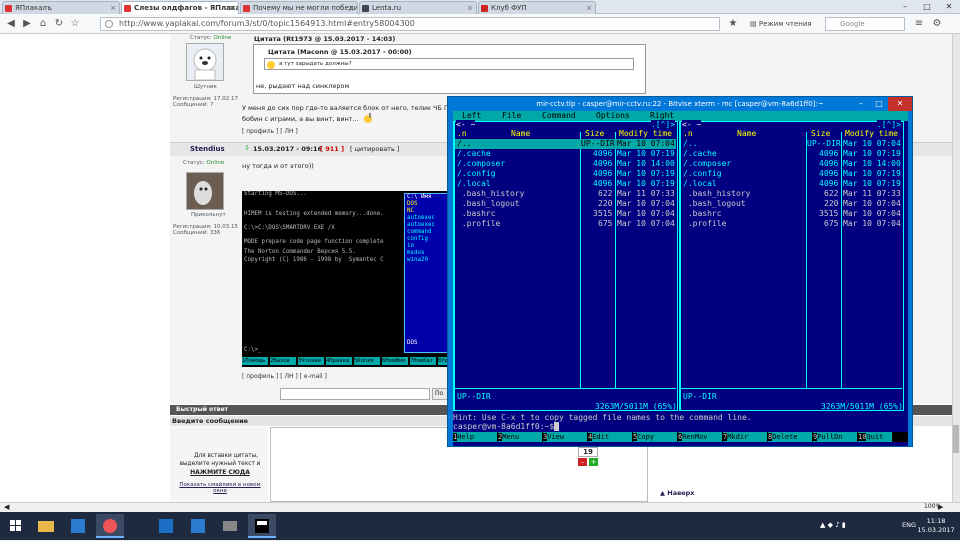 This screenshot has height=541, width=960. I want to click on menu-command: Command, so click(559, 116).